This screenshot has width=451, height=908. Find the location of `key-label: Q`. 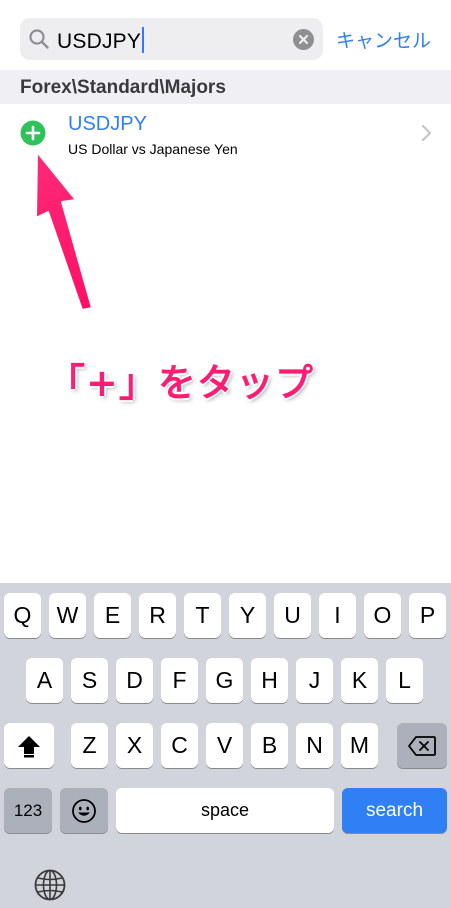

key-label: Q is located at coordinates (22, 615).